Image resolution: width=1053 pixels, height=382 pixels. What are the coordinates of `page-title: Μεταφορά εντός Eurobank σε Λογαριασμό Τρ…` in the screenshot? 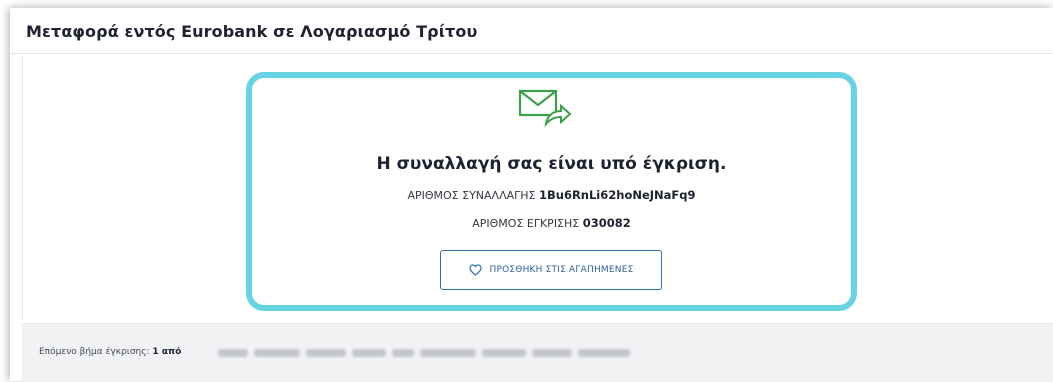 It's located at (252, 31).